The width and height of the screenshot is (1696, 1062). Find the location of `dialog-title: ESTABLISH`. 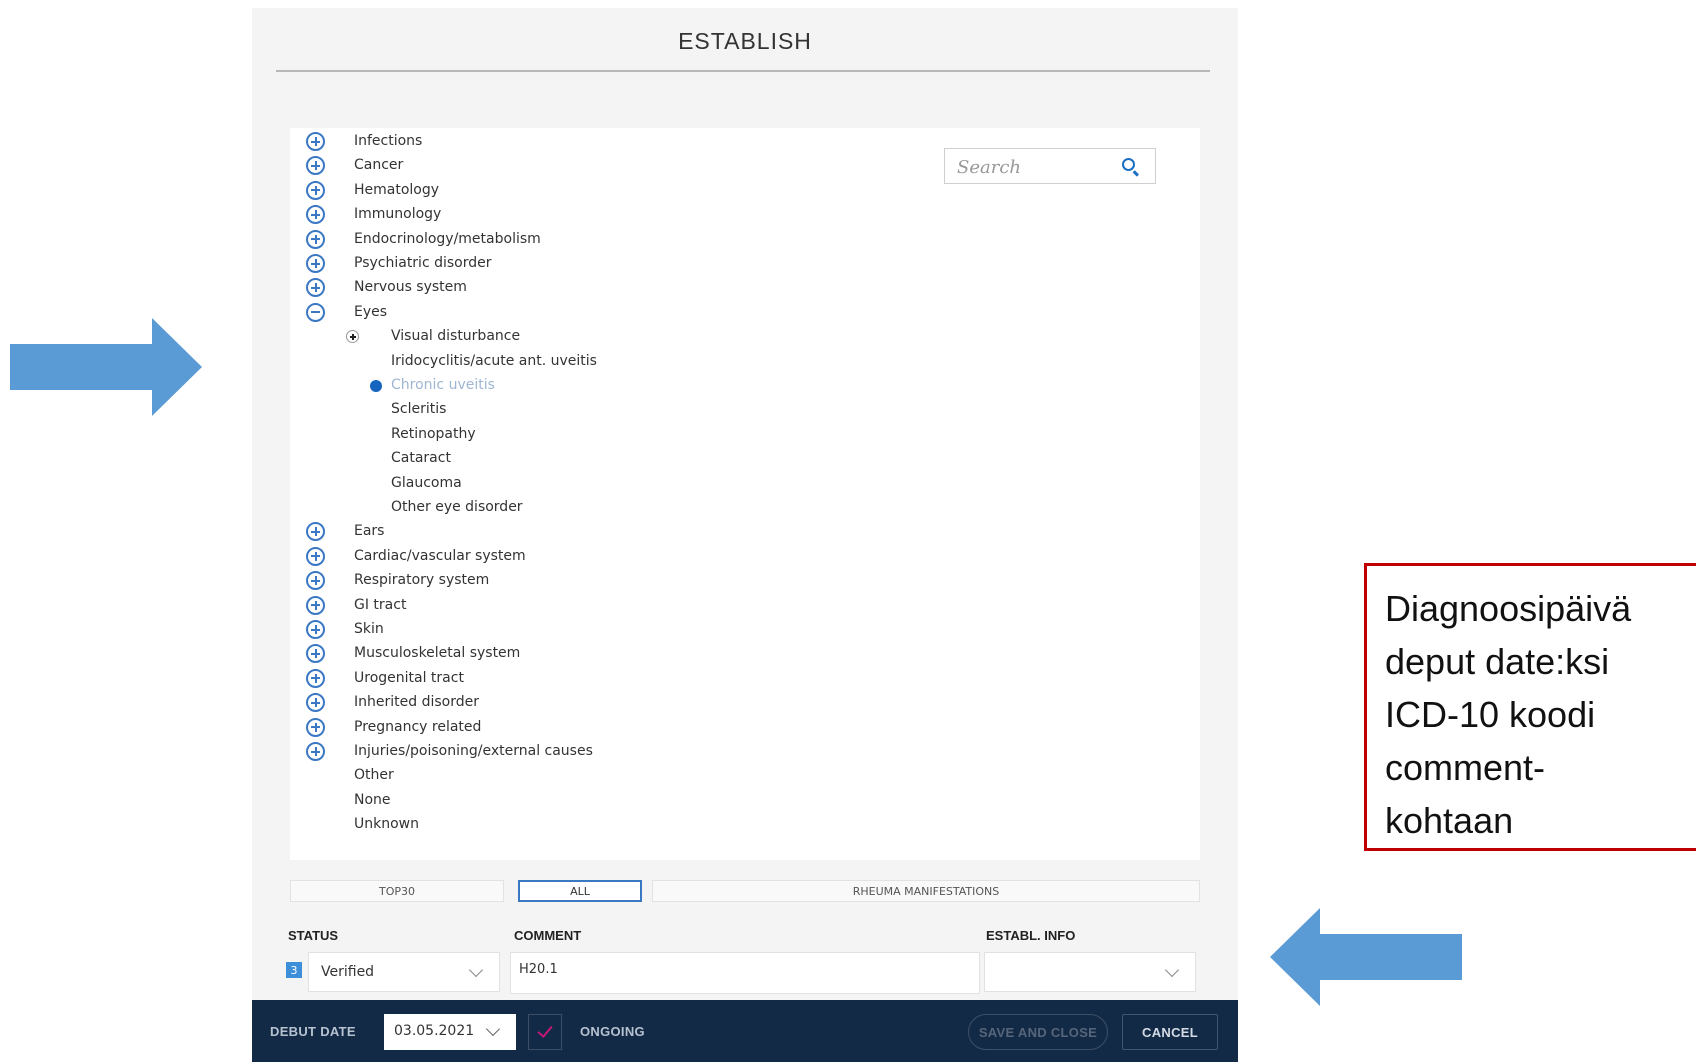

dialog-title: ESTABLISH is located at coordinates (745, 41).